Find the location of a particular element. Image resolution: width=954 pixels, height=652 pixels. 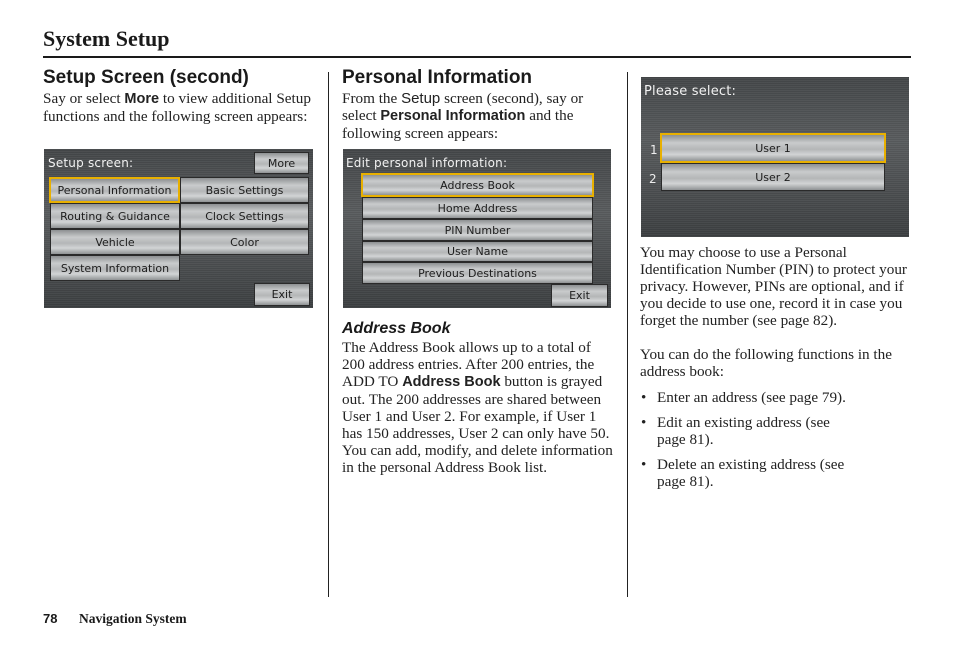

footer-section-name: Navigation System is located at coordinates (133, 618).